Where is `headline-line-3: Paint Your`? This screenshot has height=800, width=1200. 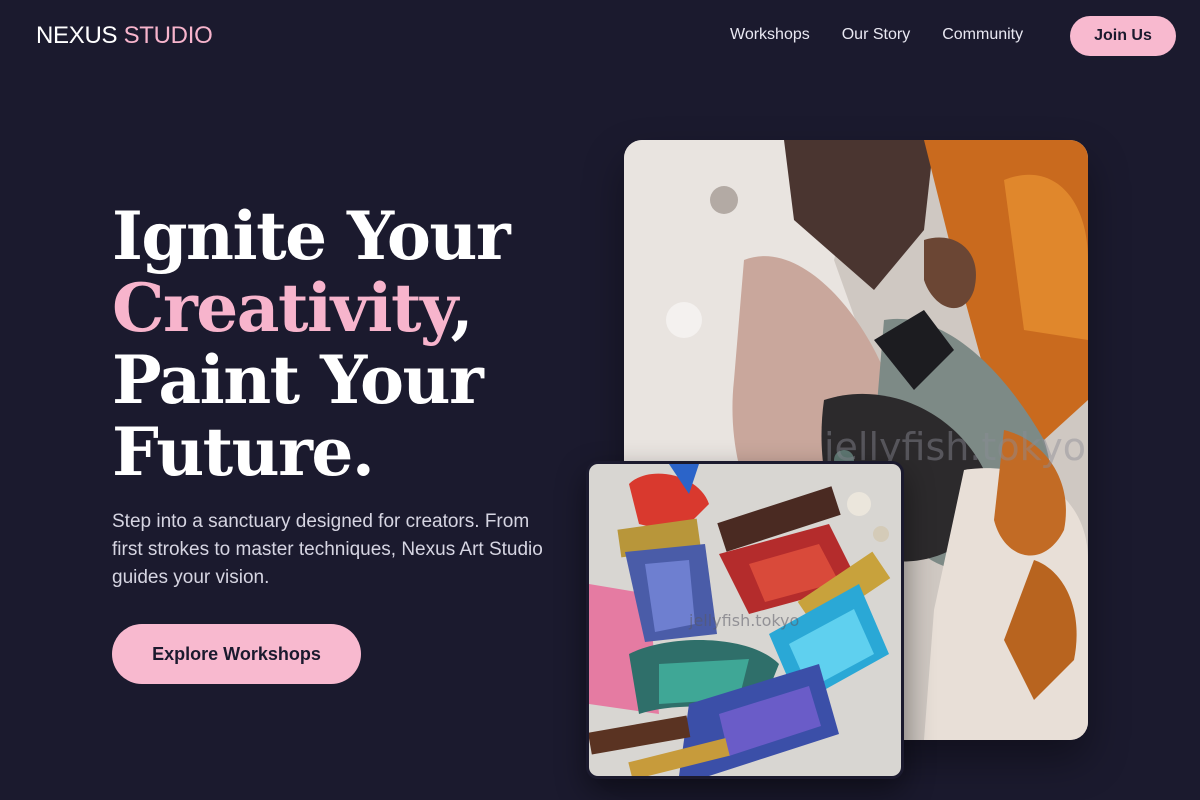
headline-line-3: Paint Your is located at coordinates (298, 380).